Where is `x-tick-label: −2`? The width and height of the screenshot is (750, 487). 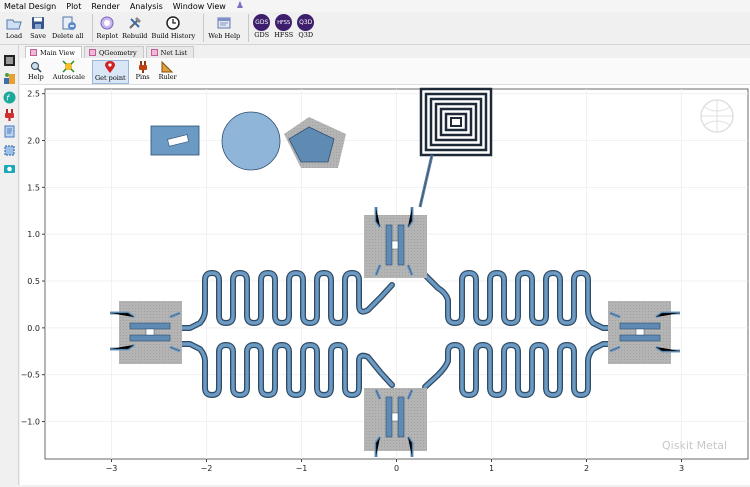
x-tick-label: −2 is located at coordinates (207, 468).